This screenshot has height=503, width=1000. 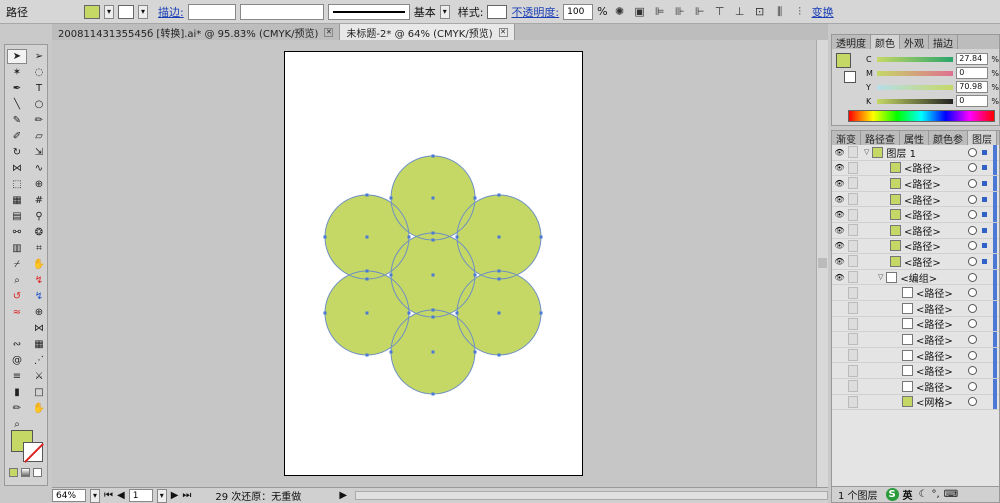 I want to click on panel-fill-swatch, so click(x=843, y=60).